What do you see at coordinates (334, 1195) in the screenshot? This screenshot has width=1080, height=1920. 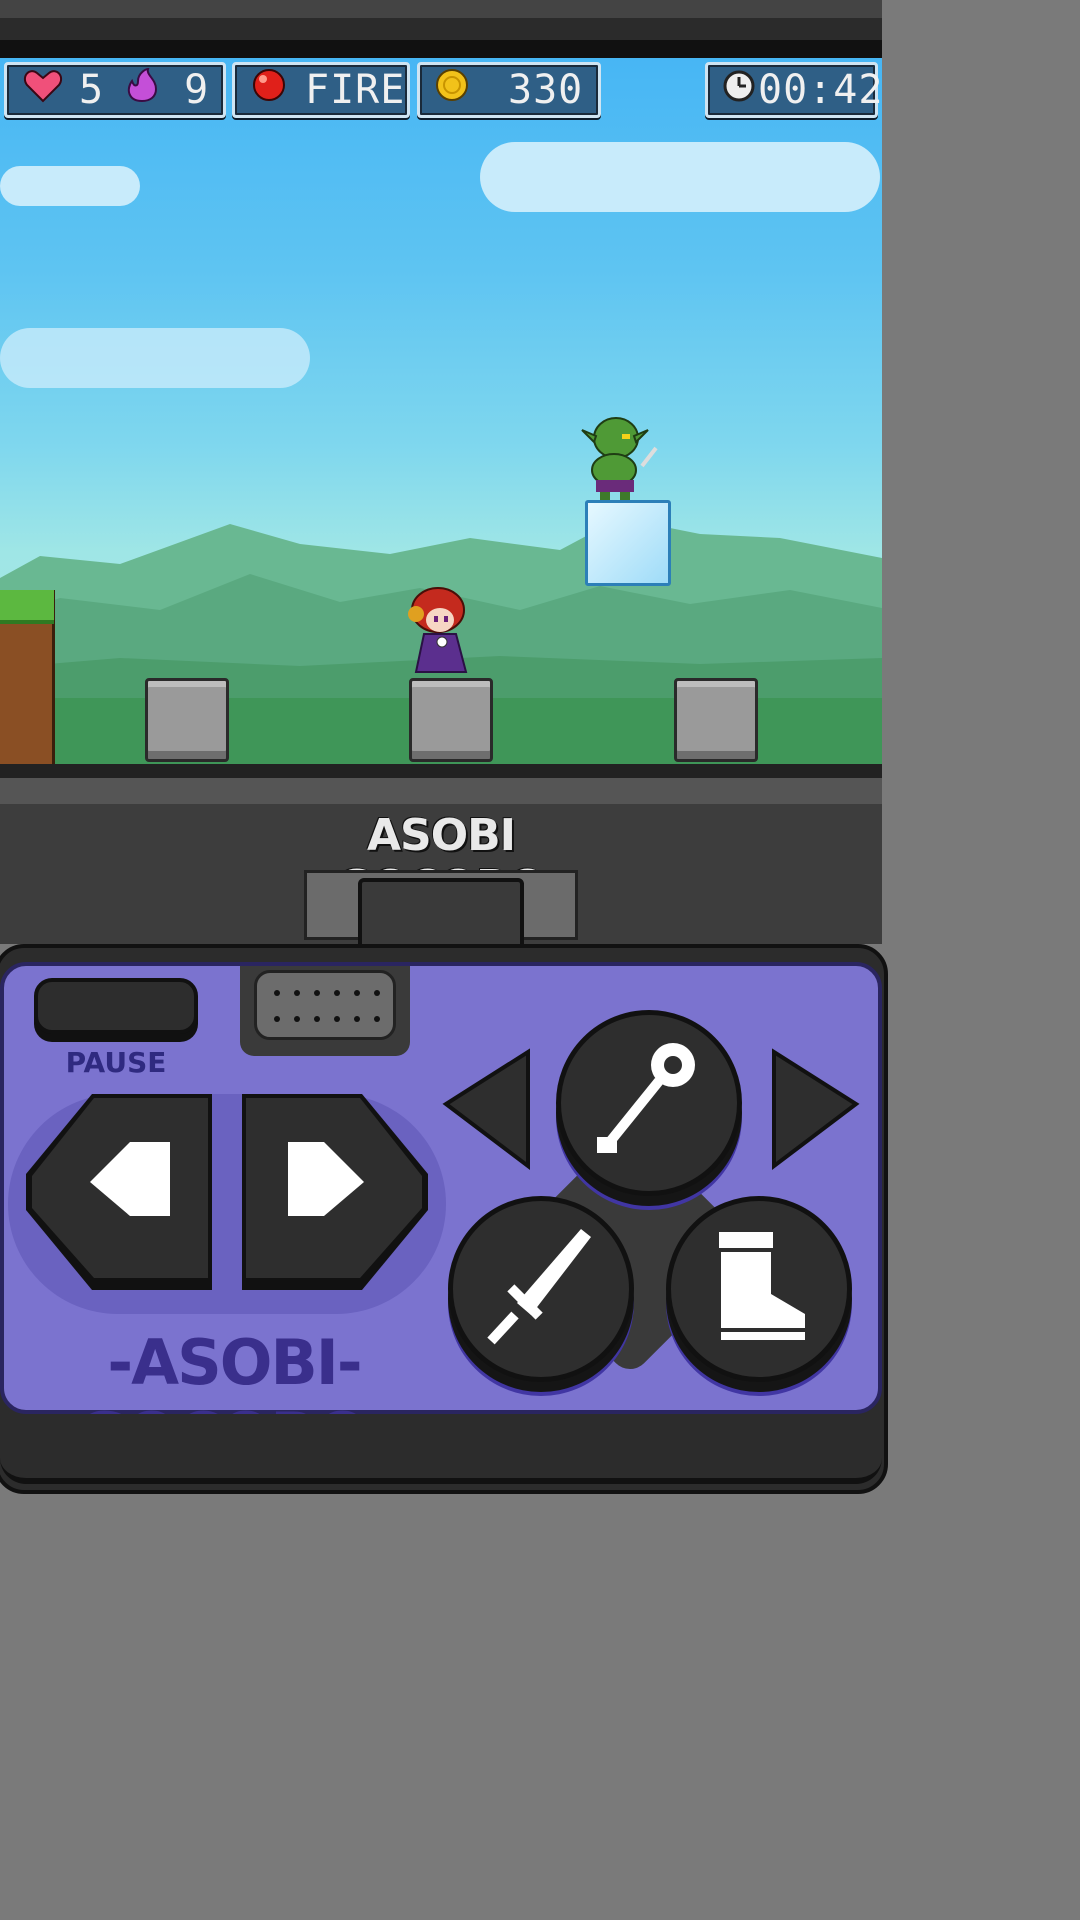 I see `move-right-button` at bounding box center [334, 1195].